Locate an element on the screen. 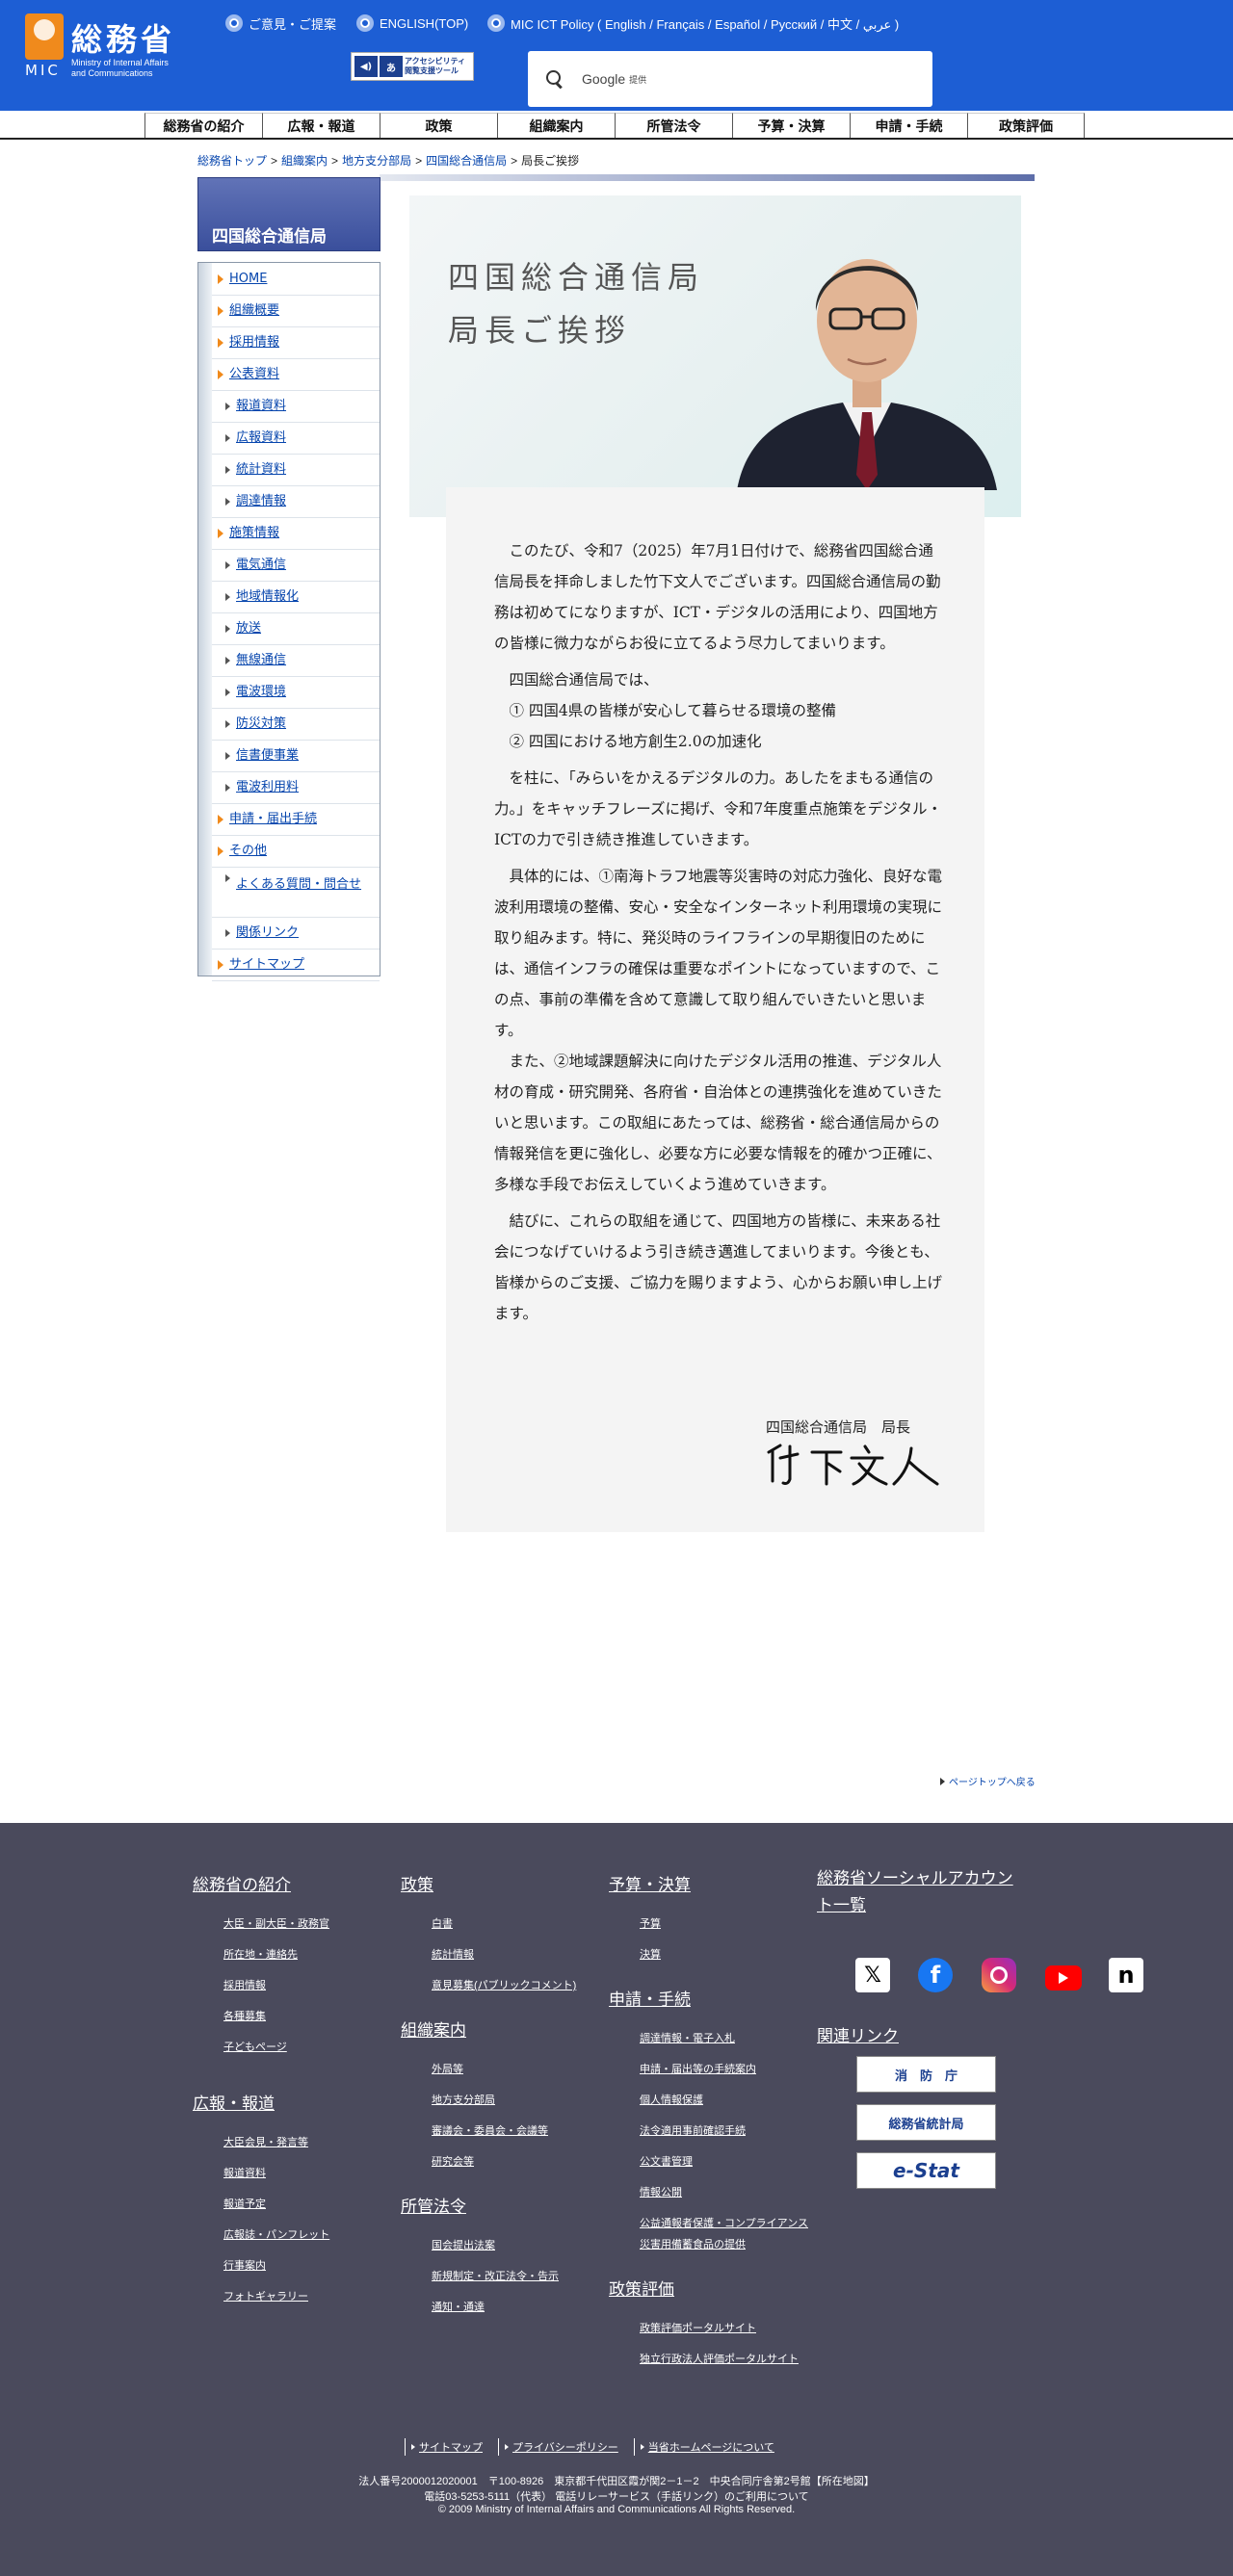  footer-link: 決算 is located at coordinates (726, 1962).